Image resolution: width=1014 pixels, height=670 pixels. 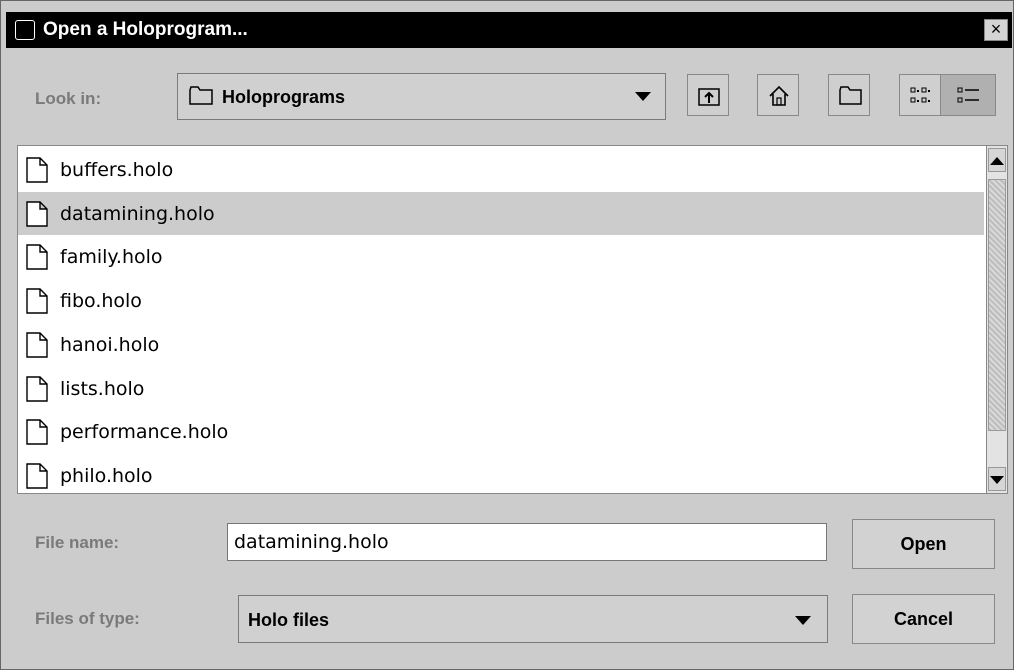 I want to click on list-view-button, so click(x=920, y=95).